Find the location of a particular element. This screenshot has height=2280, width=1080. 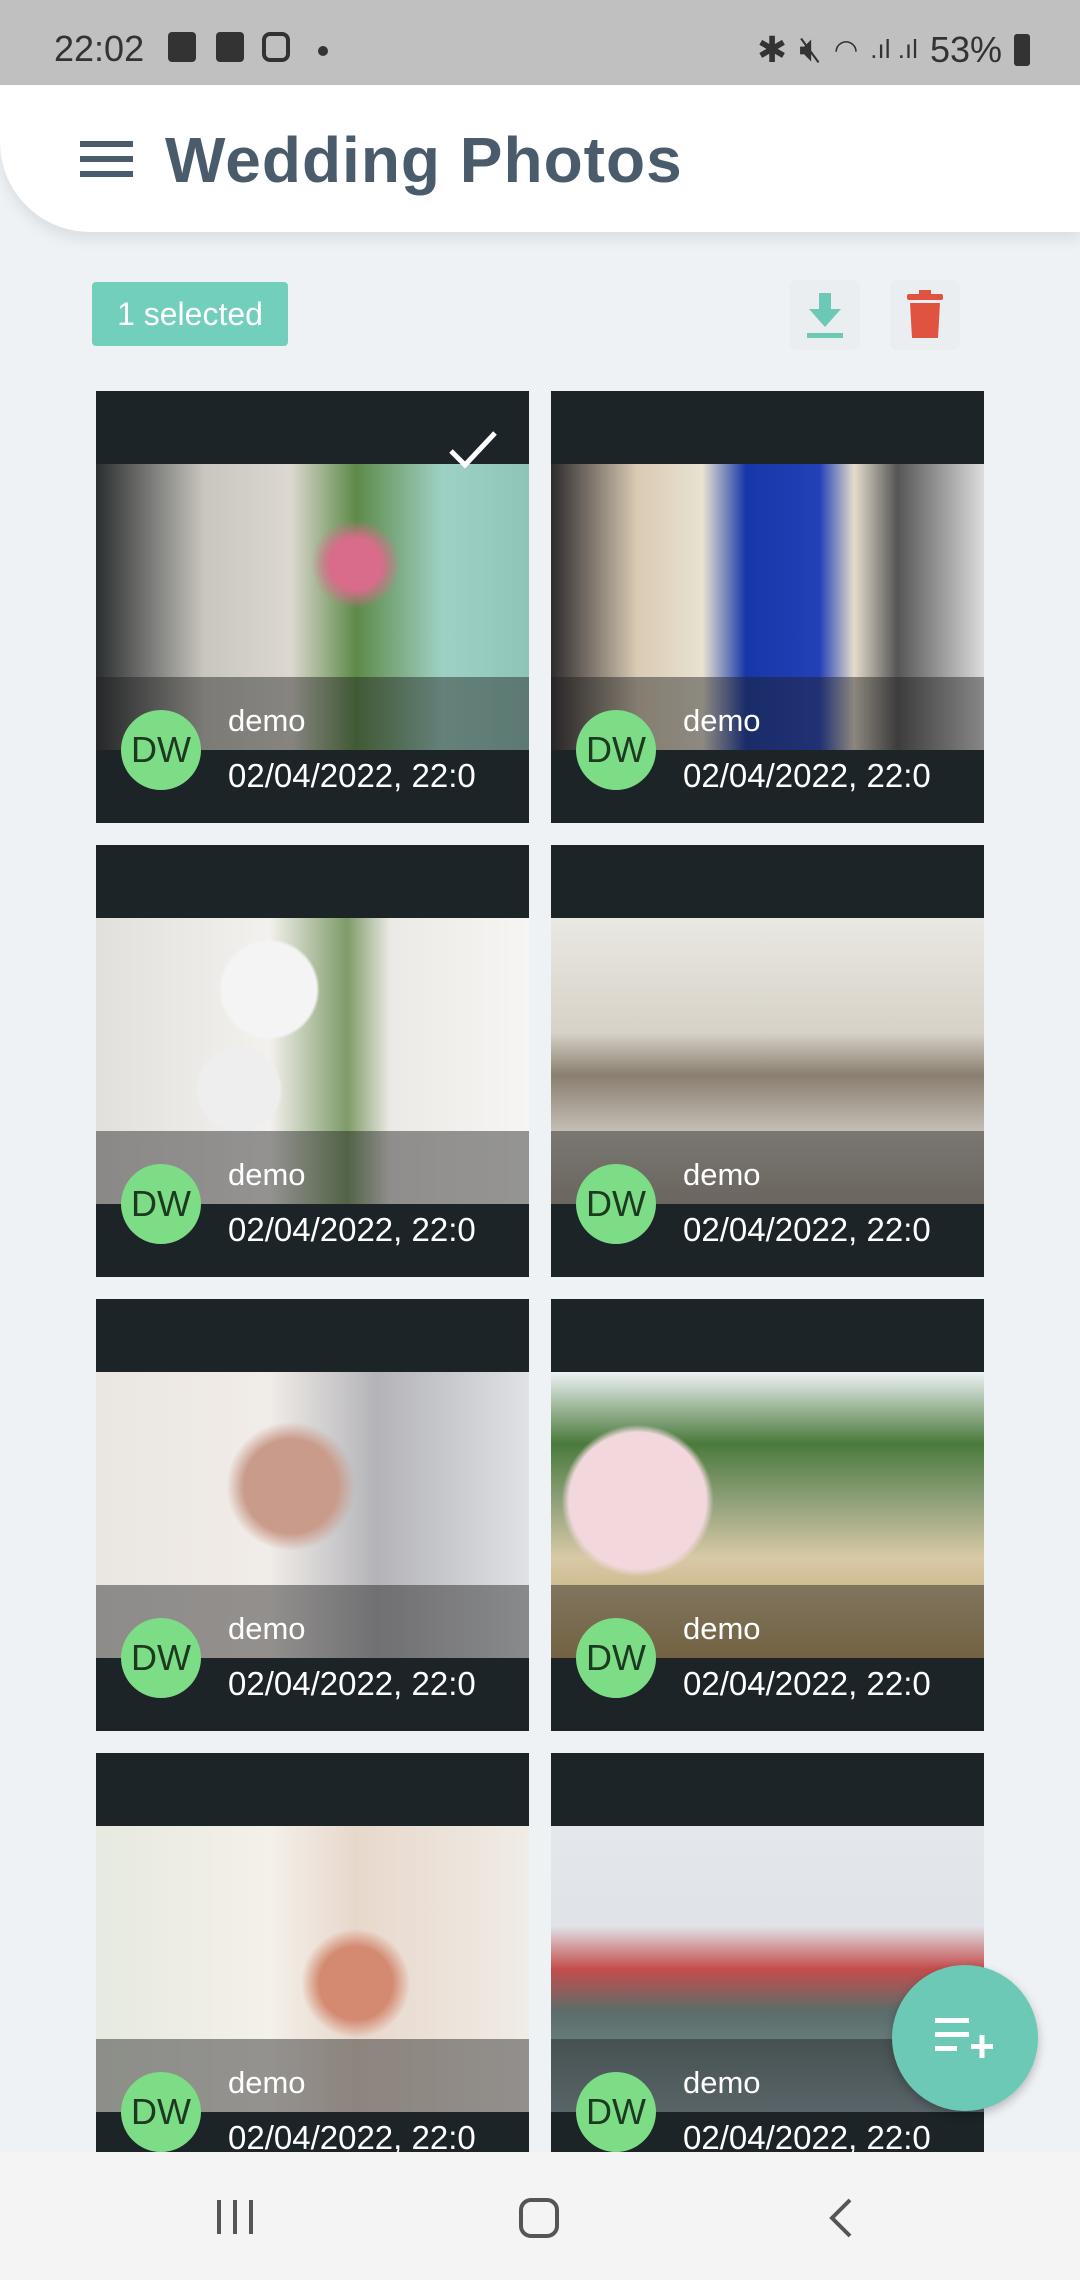

status-time: 22:02 is located at coordinates (99, 48).